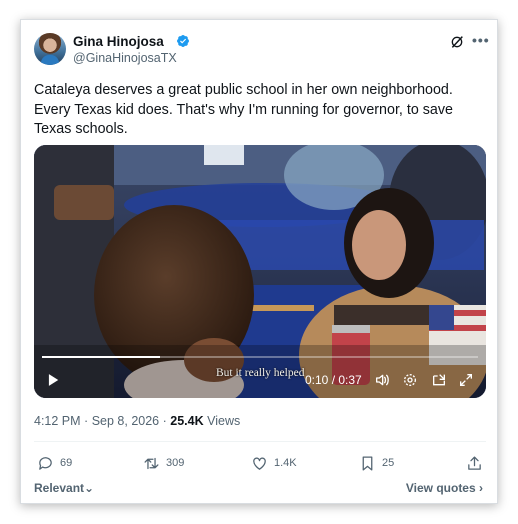 Image resolution: width=518 pixels, height=524 pixels. I want to click on more-options-icon: •••, so click(481, 40).